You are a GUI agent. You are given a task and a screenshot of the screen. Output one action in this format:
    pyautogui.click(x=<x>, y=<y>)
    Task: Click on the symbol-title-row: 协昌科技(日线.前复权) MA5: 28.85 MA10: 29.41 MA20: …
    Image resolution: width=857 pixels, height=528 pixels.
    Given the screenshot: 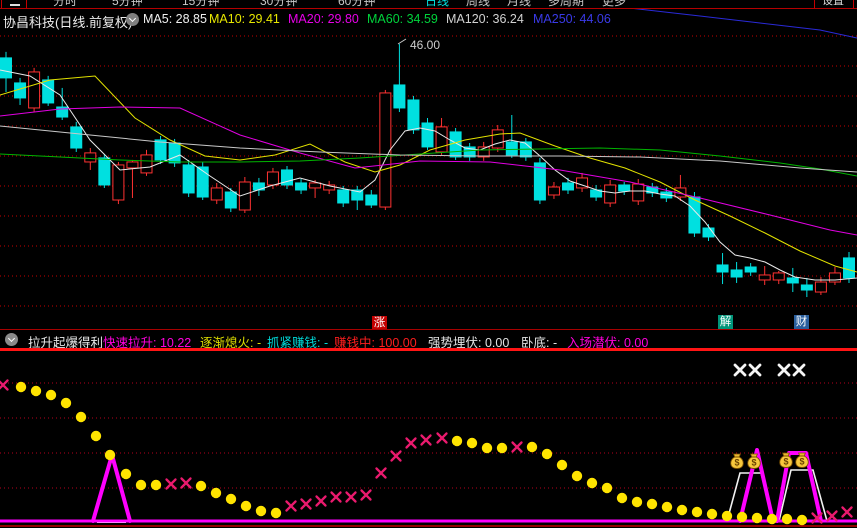 What is the action you would take?
    pyautogui.click(x=428, y=20)
    